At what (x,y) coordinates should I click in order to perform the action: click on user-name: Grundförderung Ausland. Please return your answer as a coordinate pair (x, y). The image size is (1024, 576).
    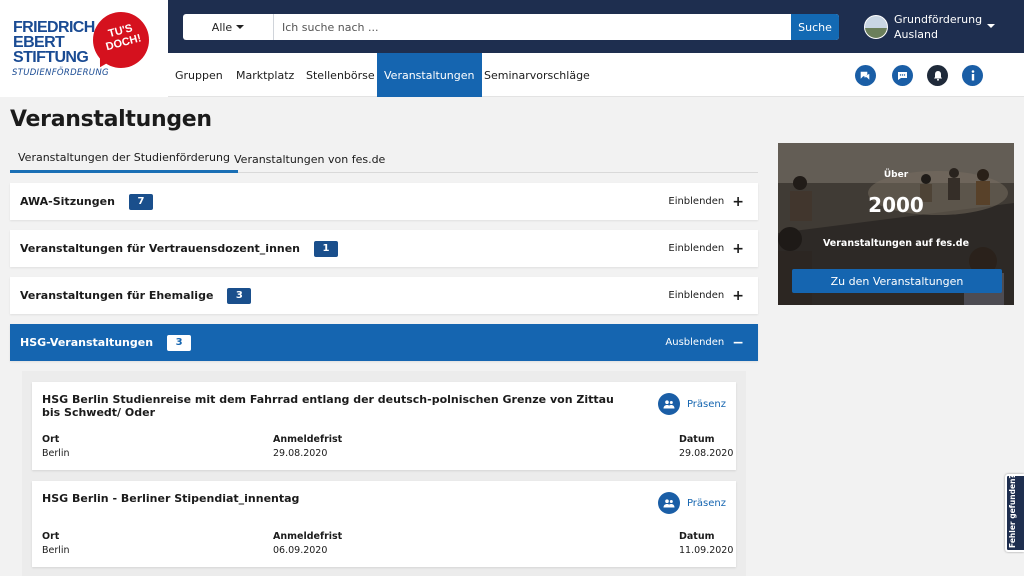
    Looking at the image, I should click on (938, 27).